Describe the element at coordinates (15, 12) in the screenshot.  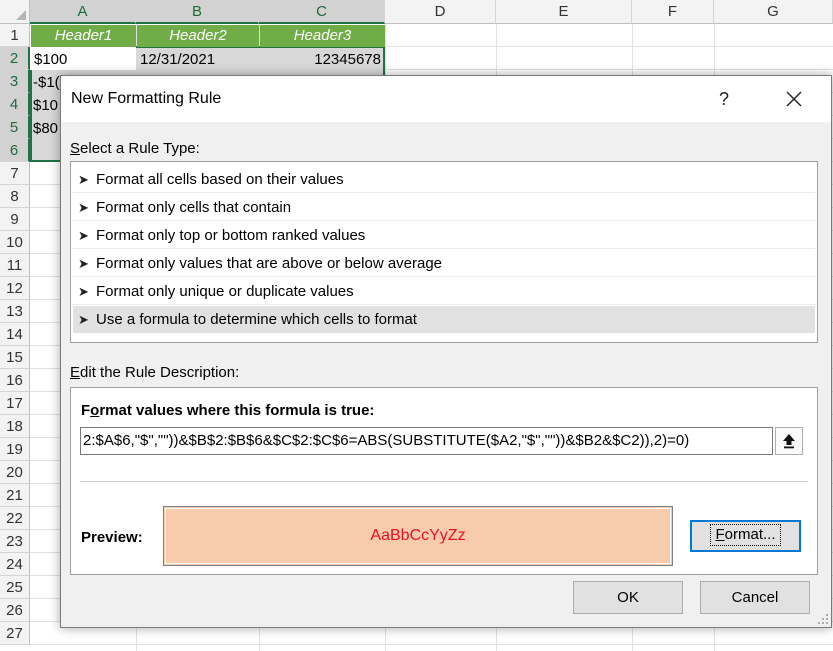
I see `select-all-corner` at that location.